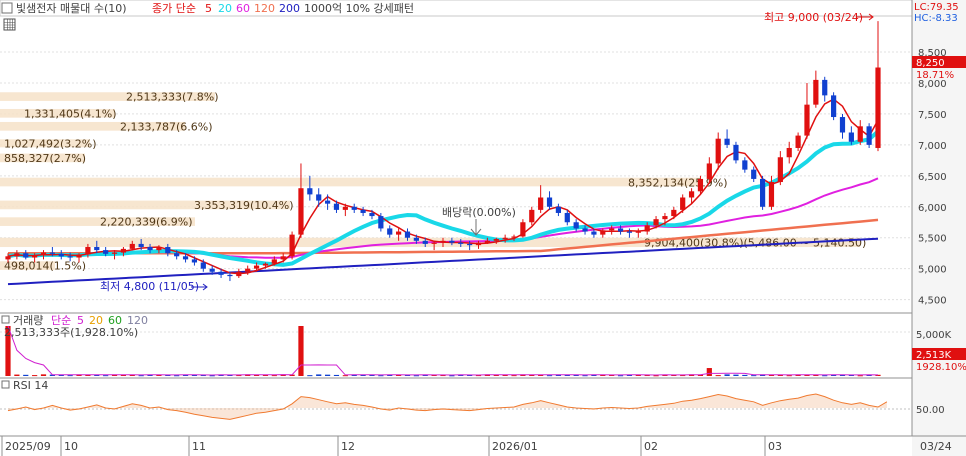 Image resolution: width=966 pixels, height=456 pixels. Describe the element at coordinates (71, 332) in the screenshot. I see `volume-annotation: 2,513,333주(1,928.10%)` at that location.